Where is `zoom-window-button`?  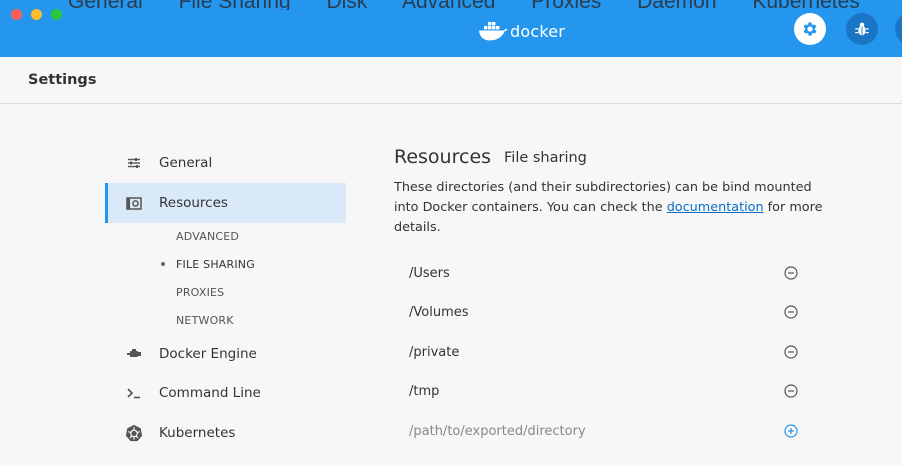
zoom-window-button is located at coordinates (56, 14).